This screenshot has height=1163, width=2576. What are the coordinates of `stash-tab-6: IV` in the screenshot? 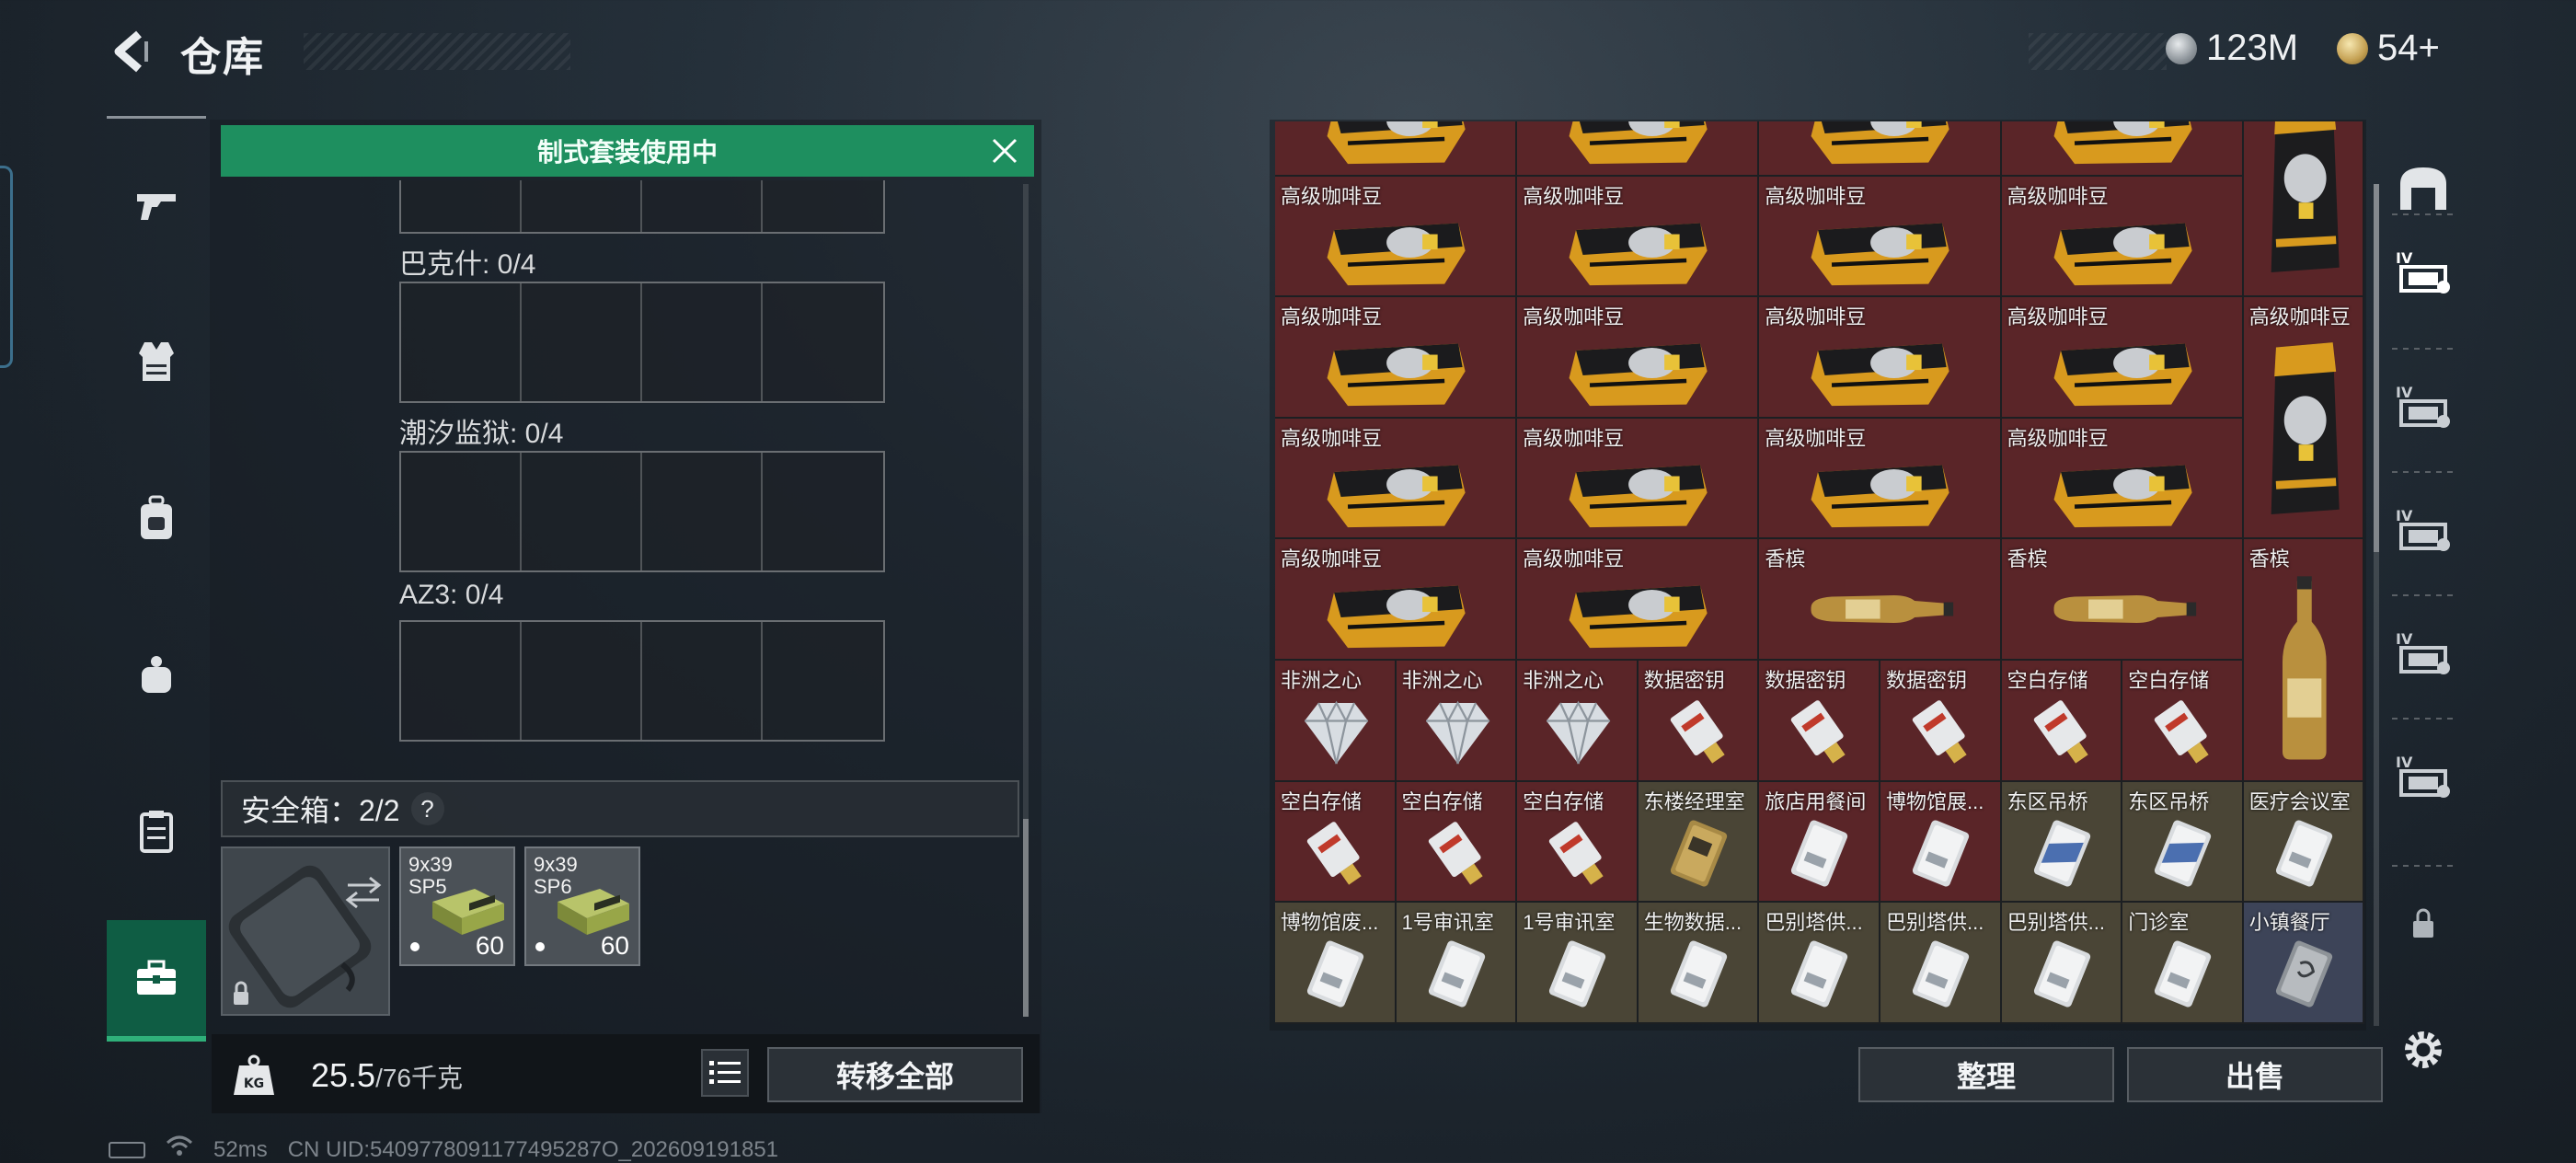 It's located at (2423, 777).